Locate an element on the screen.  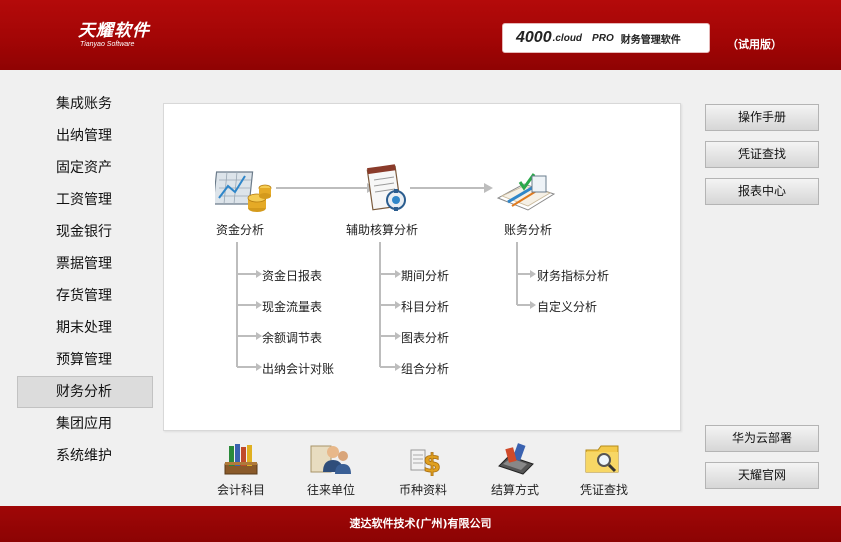
contacts-people-icon is located at coordinates (330, 459).